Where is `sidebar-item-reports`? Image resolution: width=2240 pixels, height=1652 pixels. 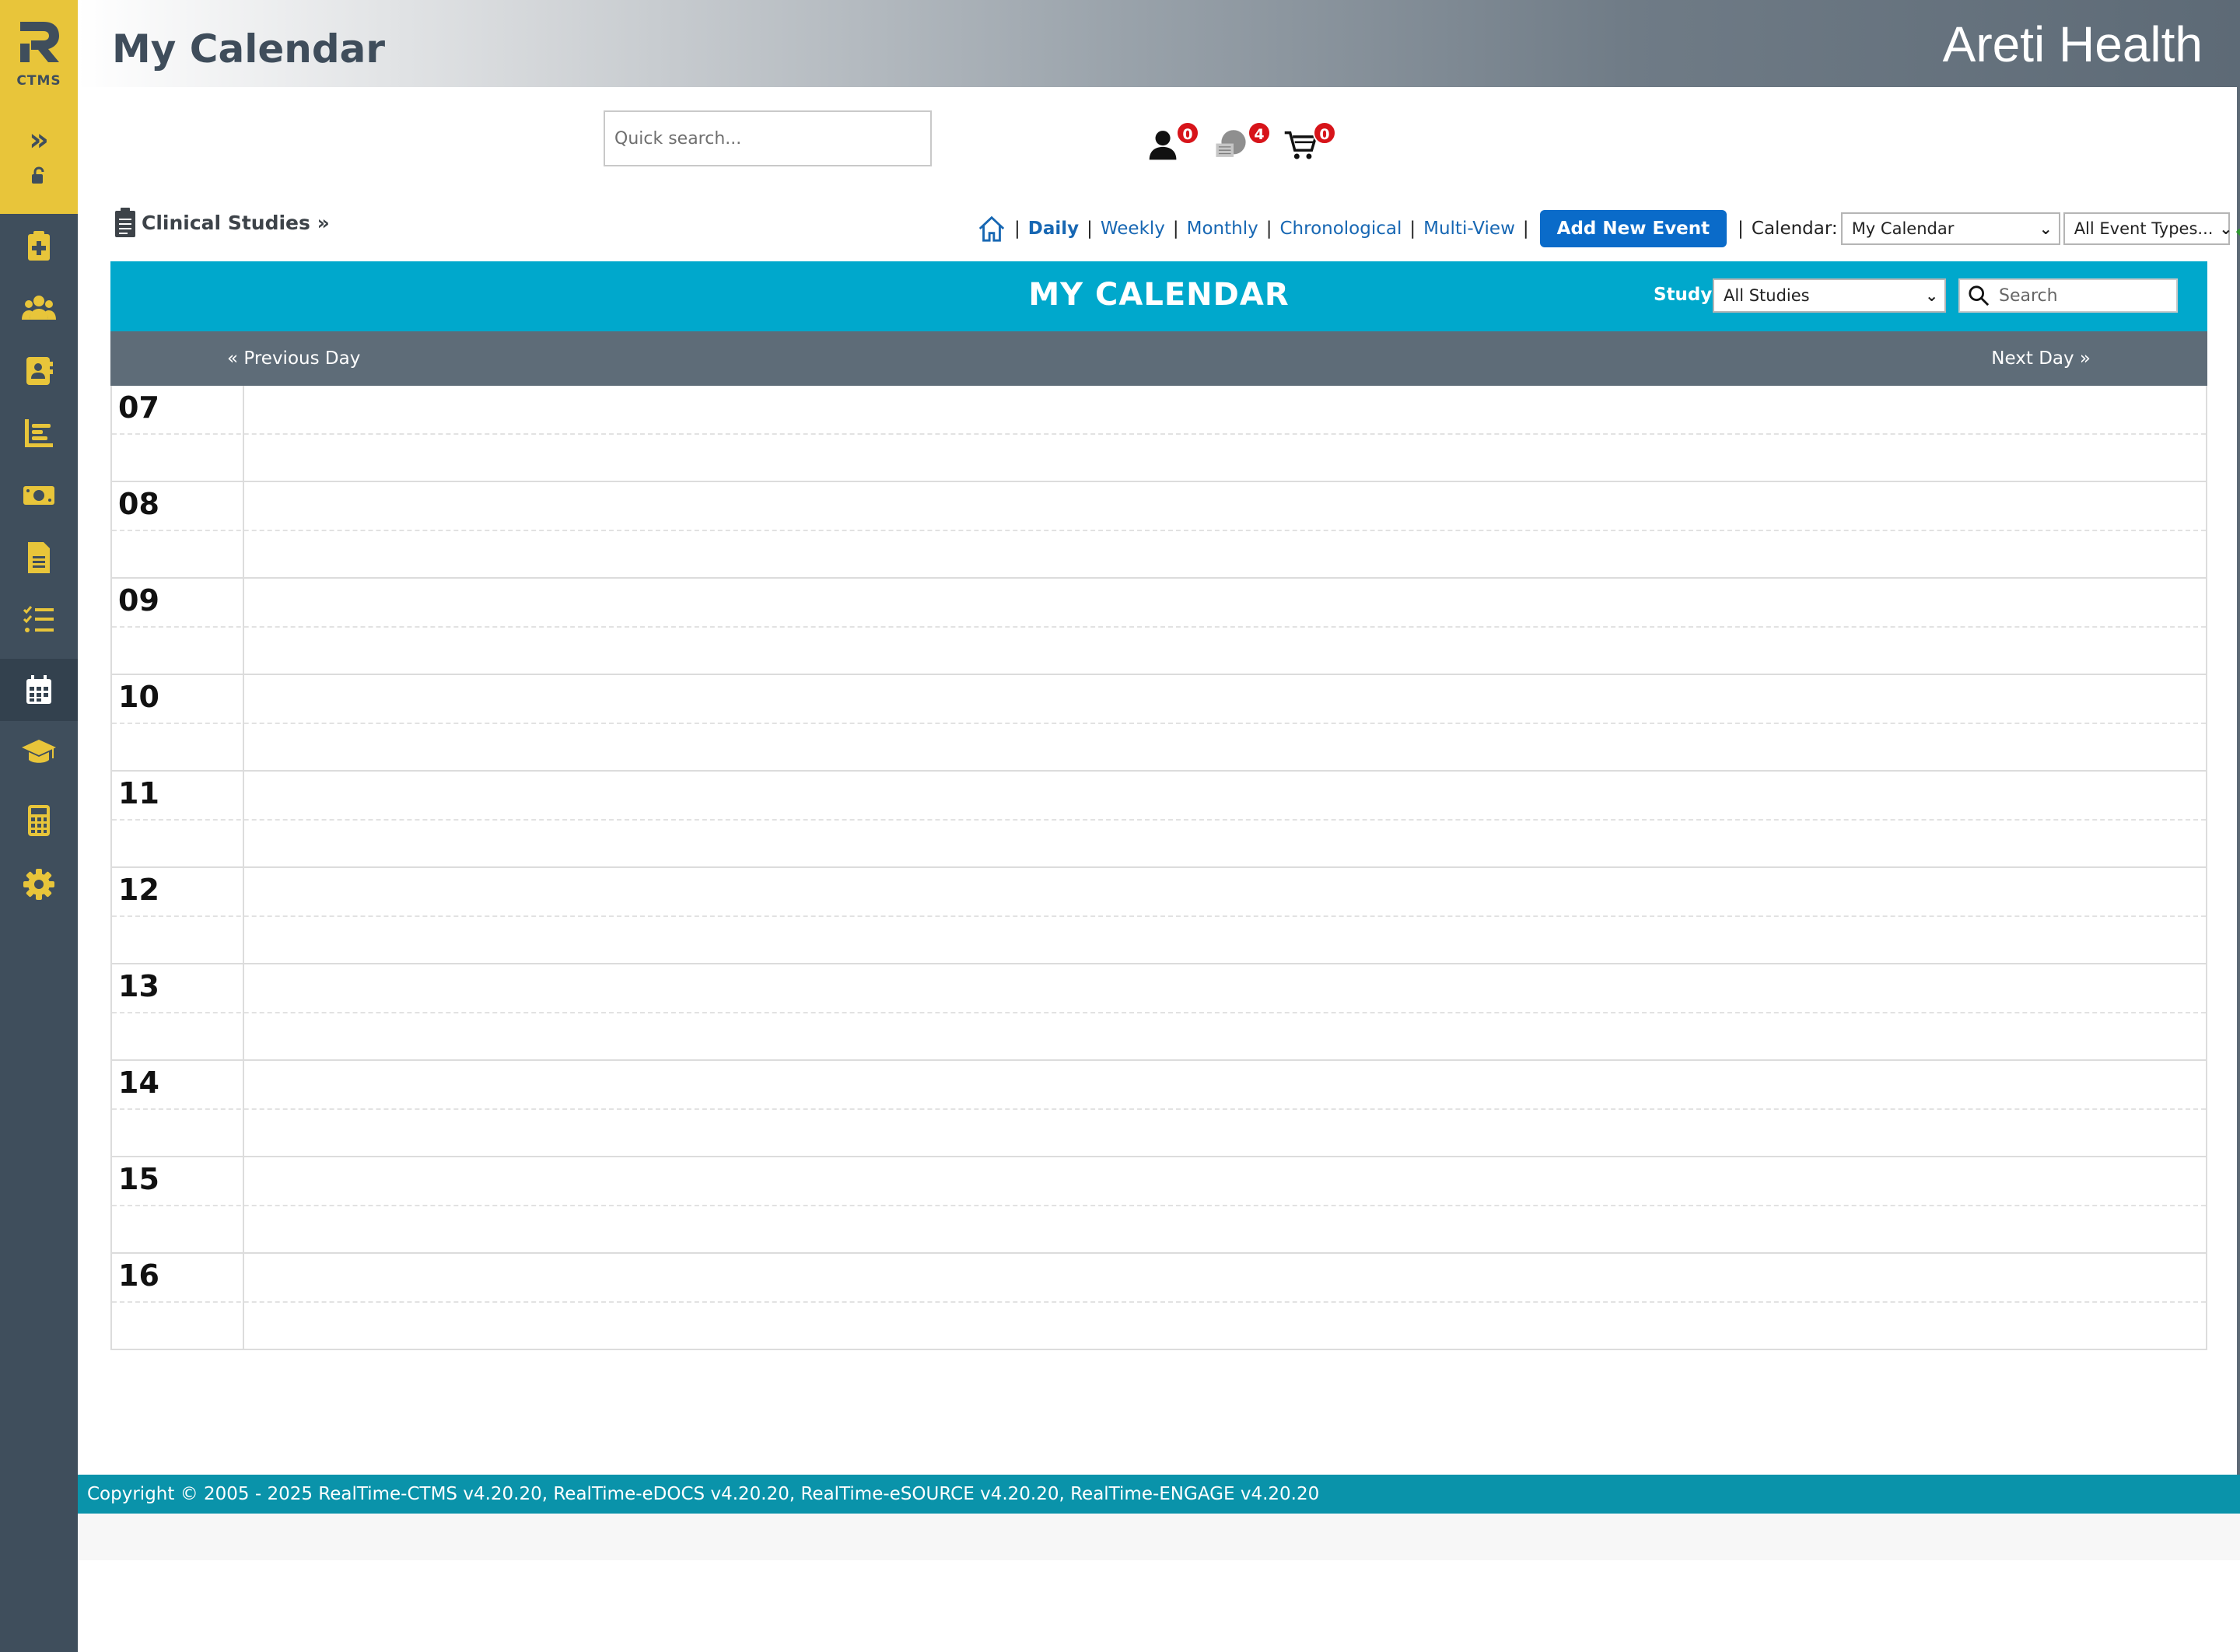 sidebar-item-reports is located at coordinates (39, 433).